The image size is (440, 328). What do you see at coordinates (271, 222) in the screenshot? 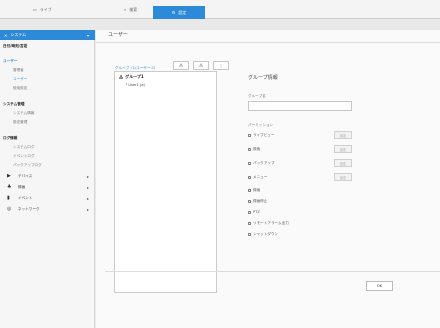
I see `permission-label-text: リモートアラーム出力` at bounding box center [271, 222].